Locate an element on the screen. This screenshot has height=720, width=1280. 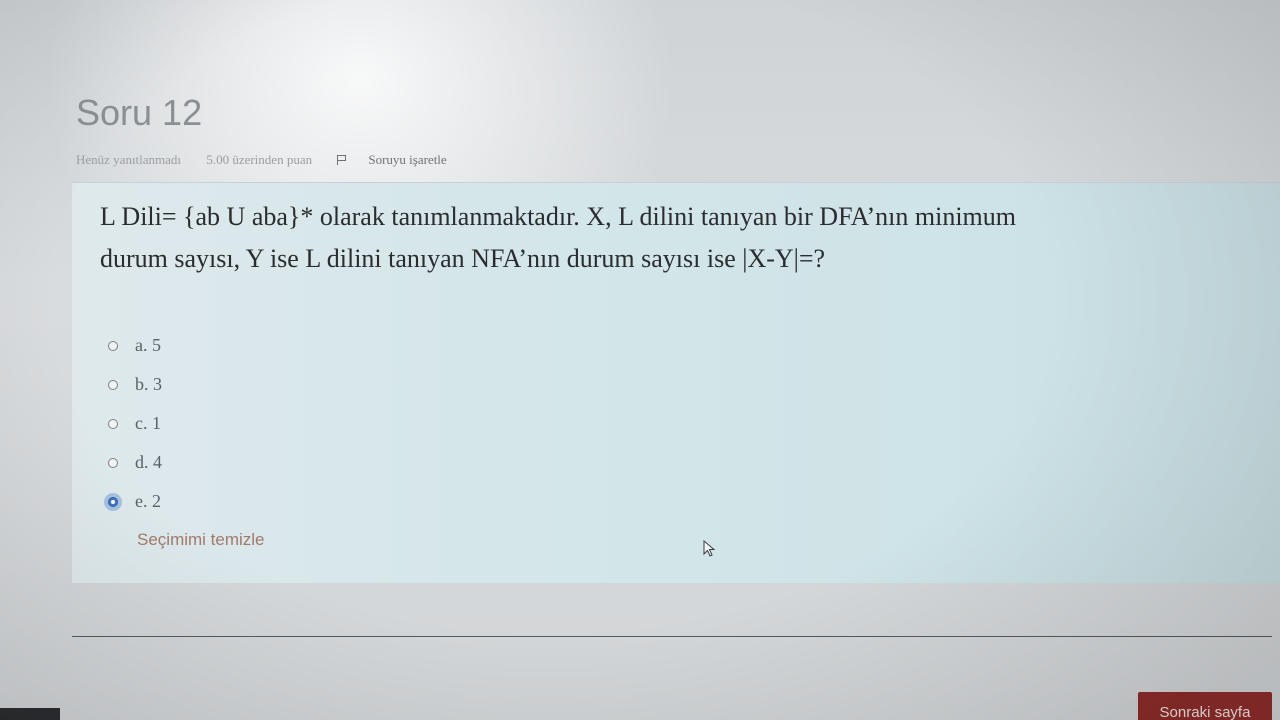
clear-selection-link: Seçimimi temizle is located at coordinates (201, 540).